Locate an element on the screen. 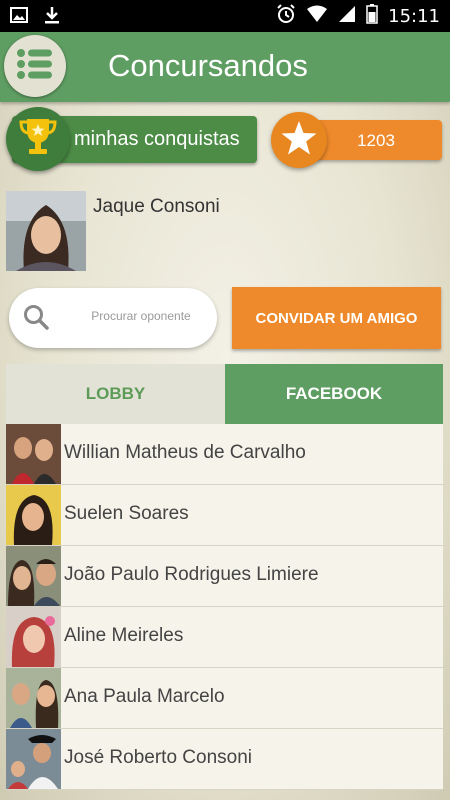  download-icon is located at coordinates (52, 17).